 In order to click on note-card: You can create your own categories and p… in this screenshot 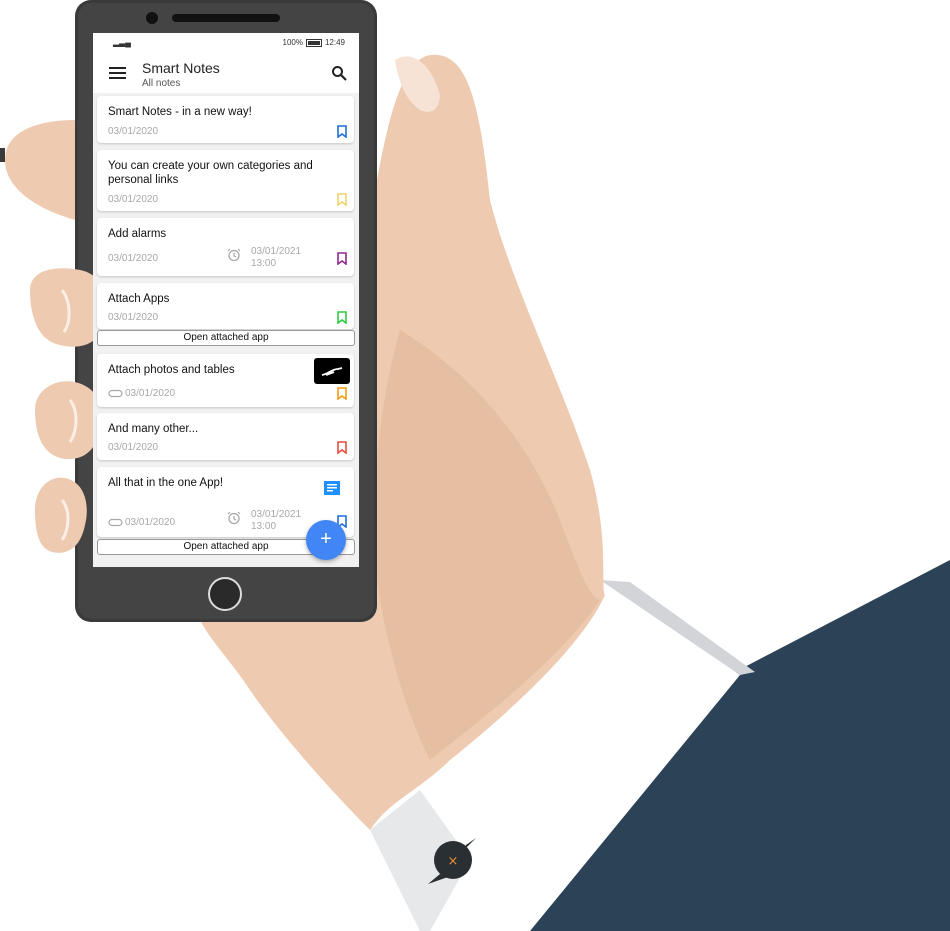, I will do `click(225, 180)`.